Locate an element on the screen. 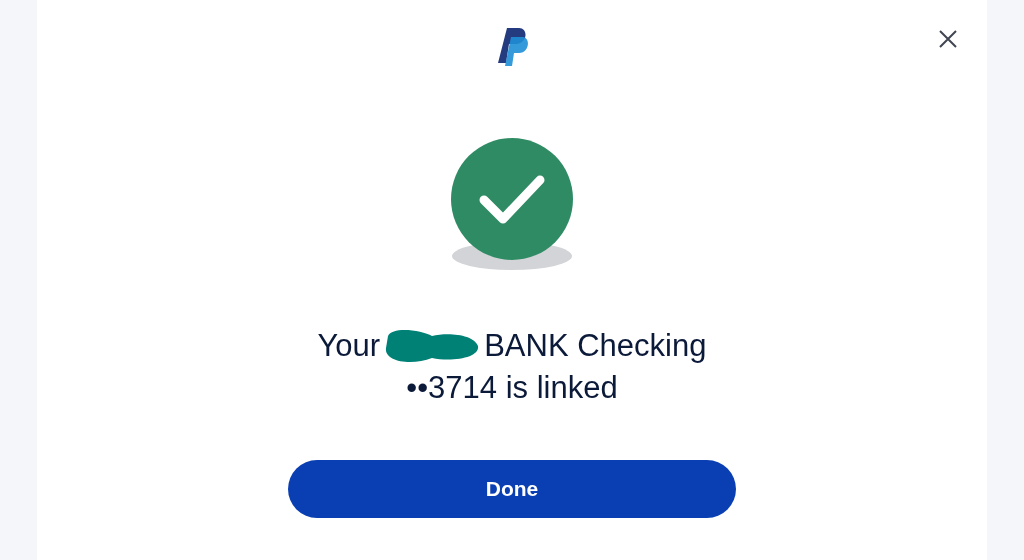 The height and width of the screenshot is (560, 1024). message-text: ••3714 is linked is located at coordinates (512, 388).